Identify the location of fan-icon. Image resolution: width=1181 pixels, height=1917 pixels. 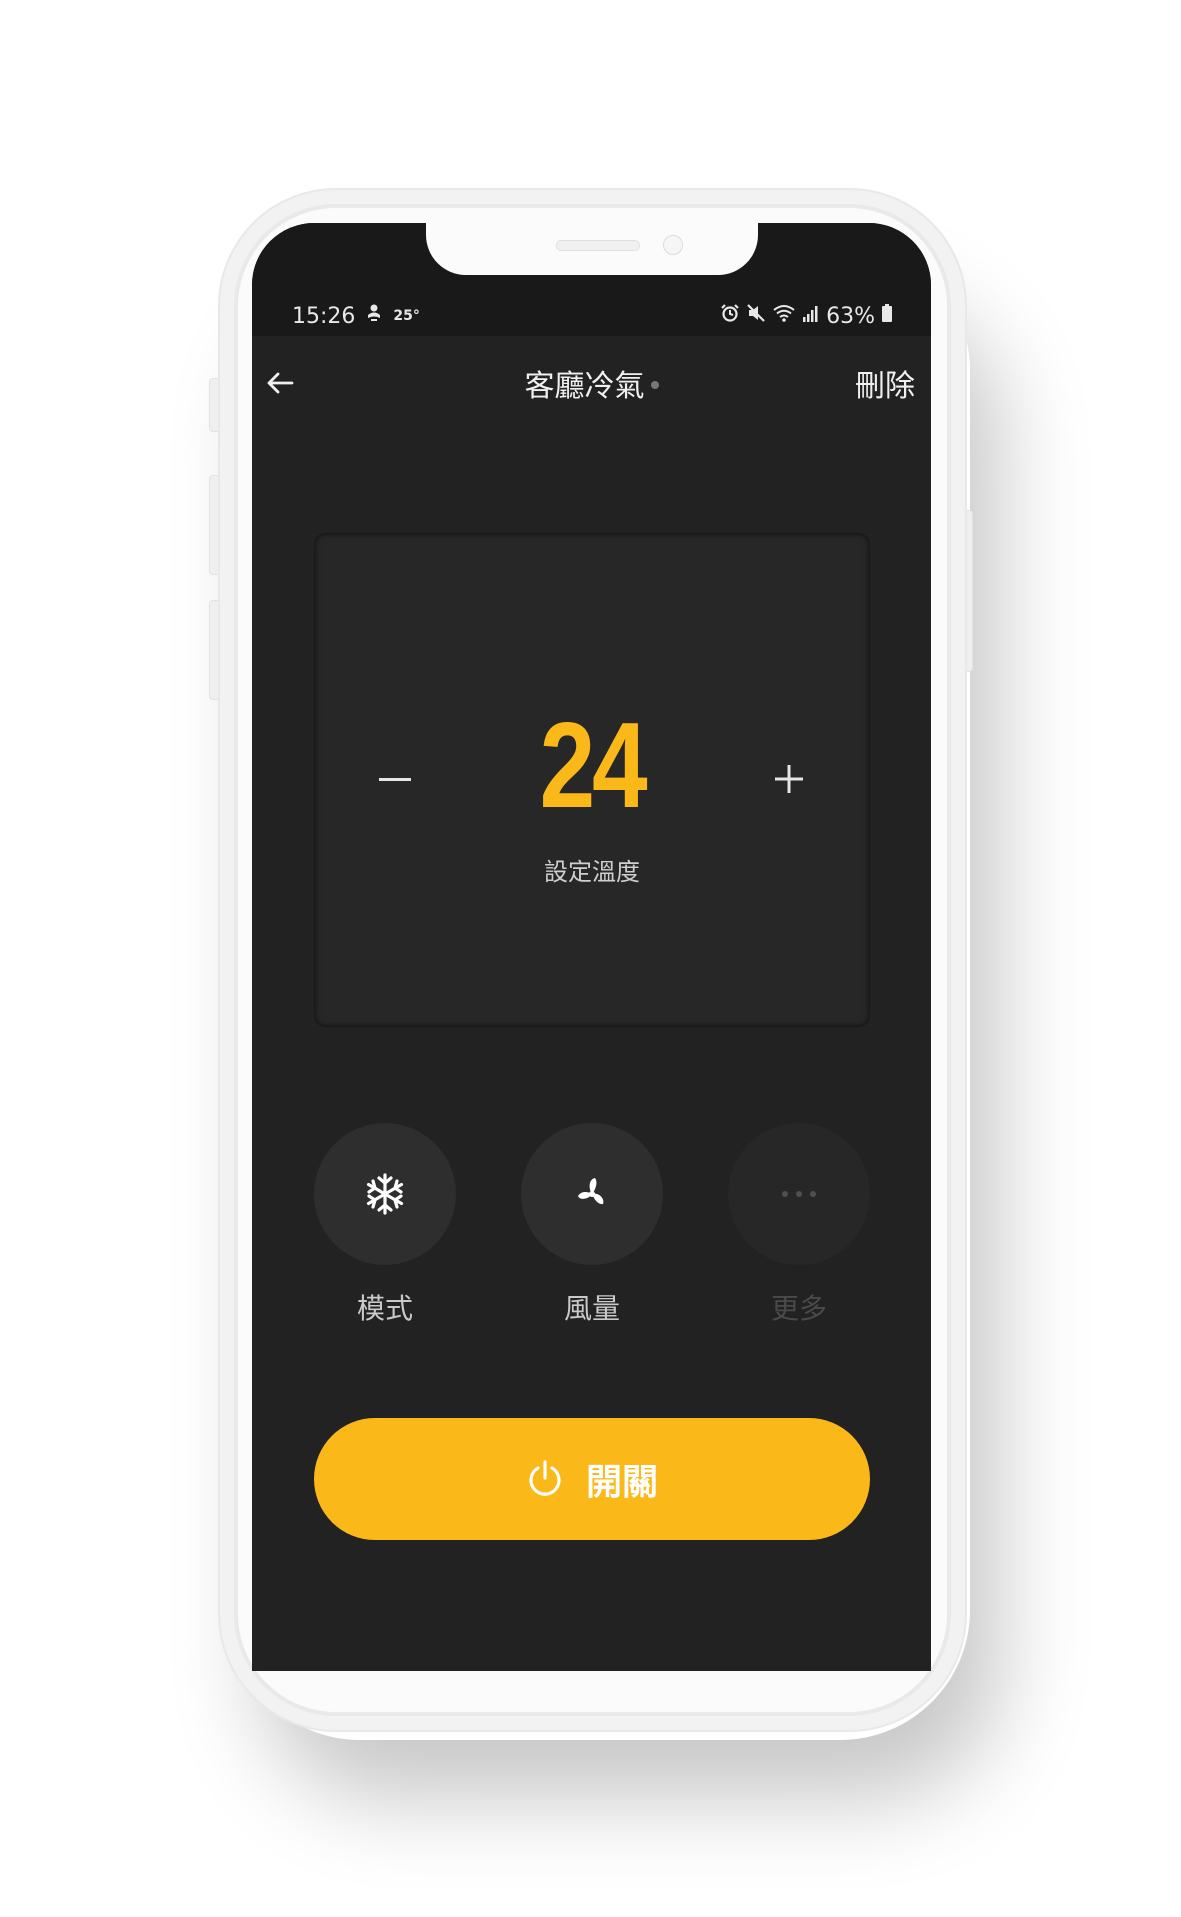
(591, 1191).